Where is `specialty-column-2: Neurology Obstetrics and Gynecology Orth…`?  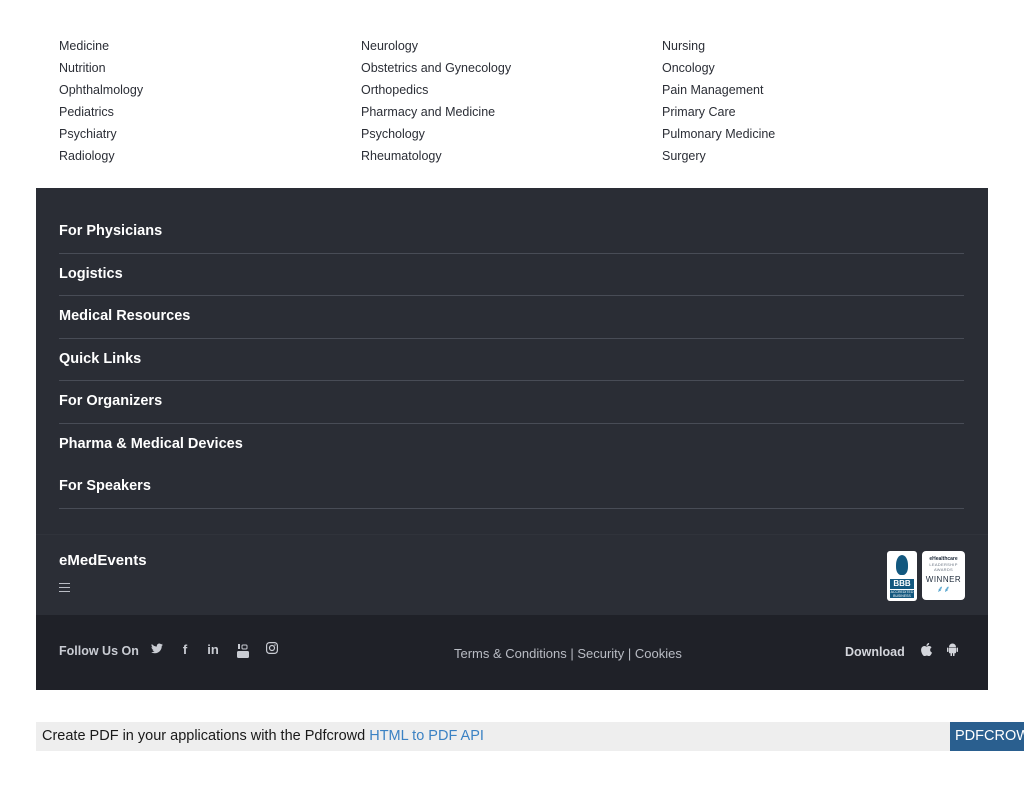
specialty-column-2: Neurology Obstetrics and Gynecology Orth… is located at coordinates (436, 104).